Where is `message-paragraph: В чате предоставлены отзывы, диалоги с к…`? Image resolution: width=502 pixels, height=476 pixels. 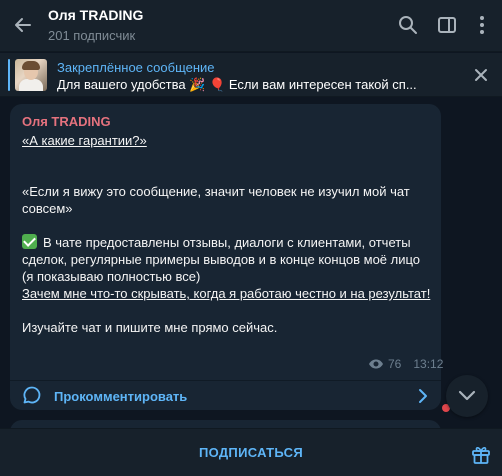
message-paragraph: В чате предоставлены отзывы, диалоги с к… is located at coordinates (221, 259).